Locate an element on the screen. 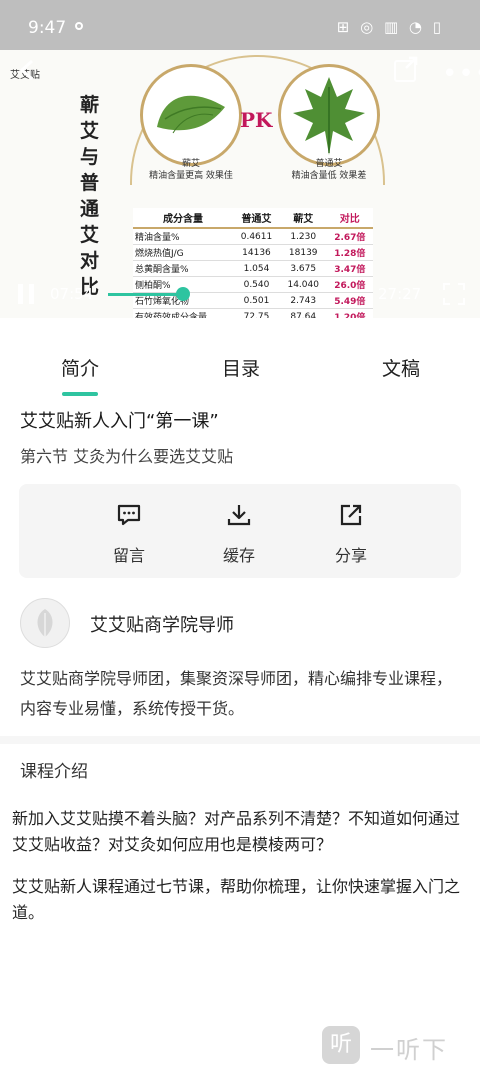  common-ai-leaf-image is located at coordinates (329, 115).